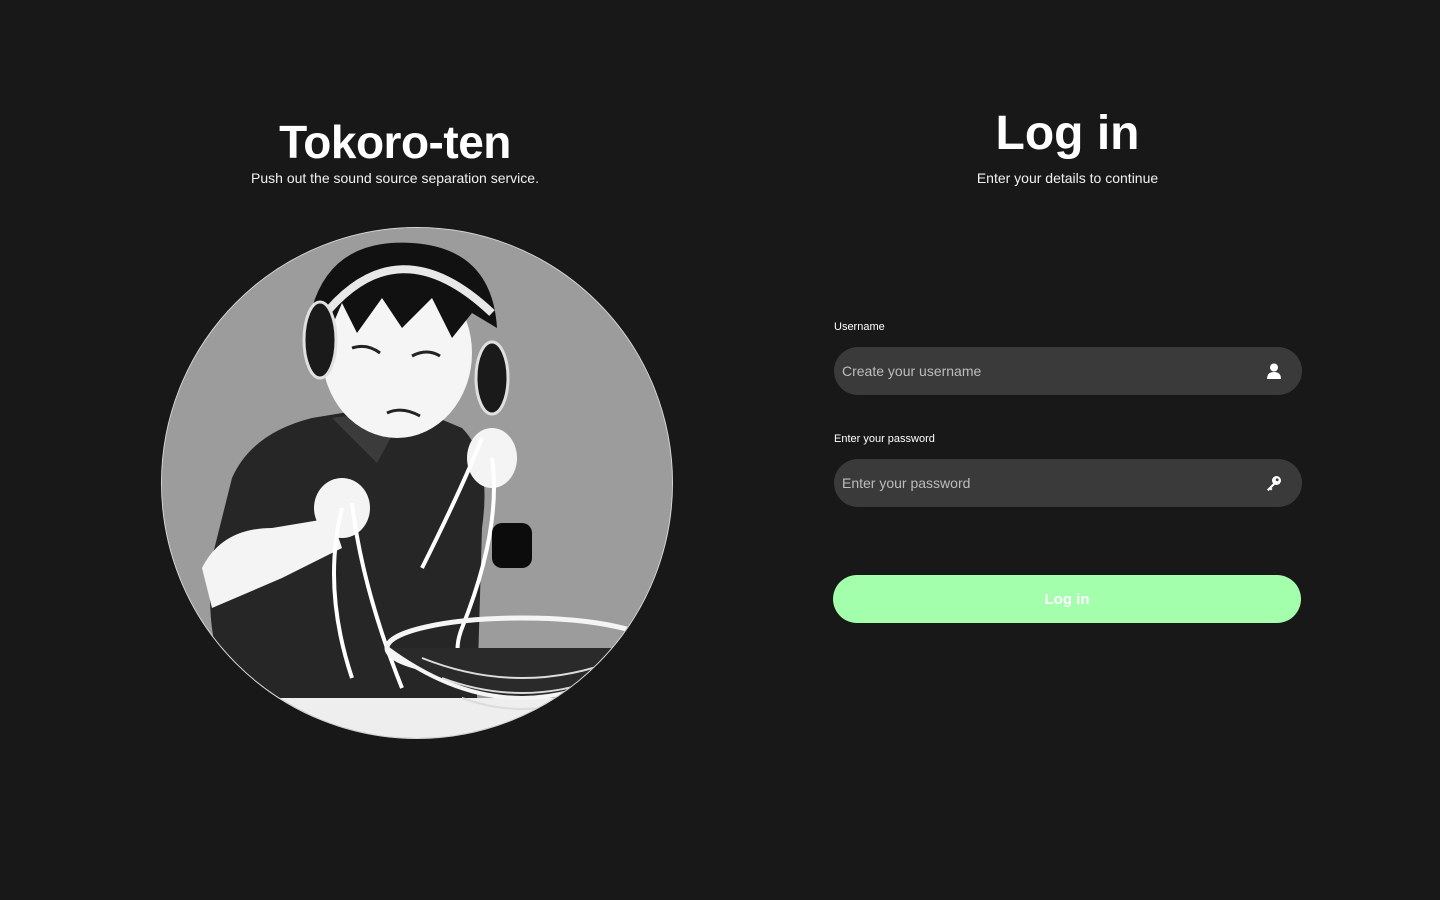  Describe the element at coordinates (1053, 483) in the screenshot. I see `password-input` at that location.